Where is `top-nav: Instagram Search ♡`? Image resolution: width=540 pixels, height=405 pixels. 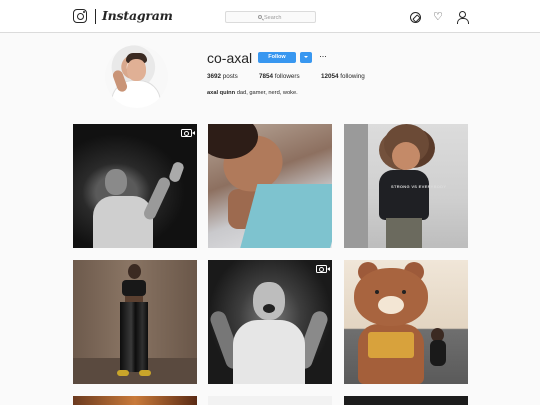 top-nav: Instagram Search ♡ is located at coordinates (270, 16).